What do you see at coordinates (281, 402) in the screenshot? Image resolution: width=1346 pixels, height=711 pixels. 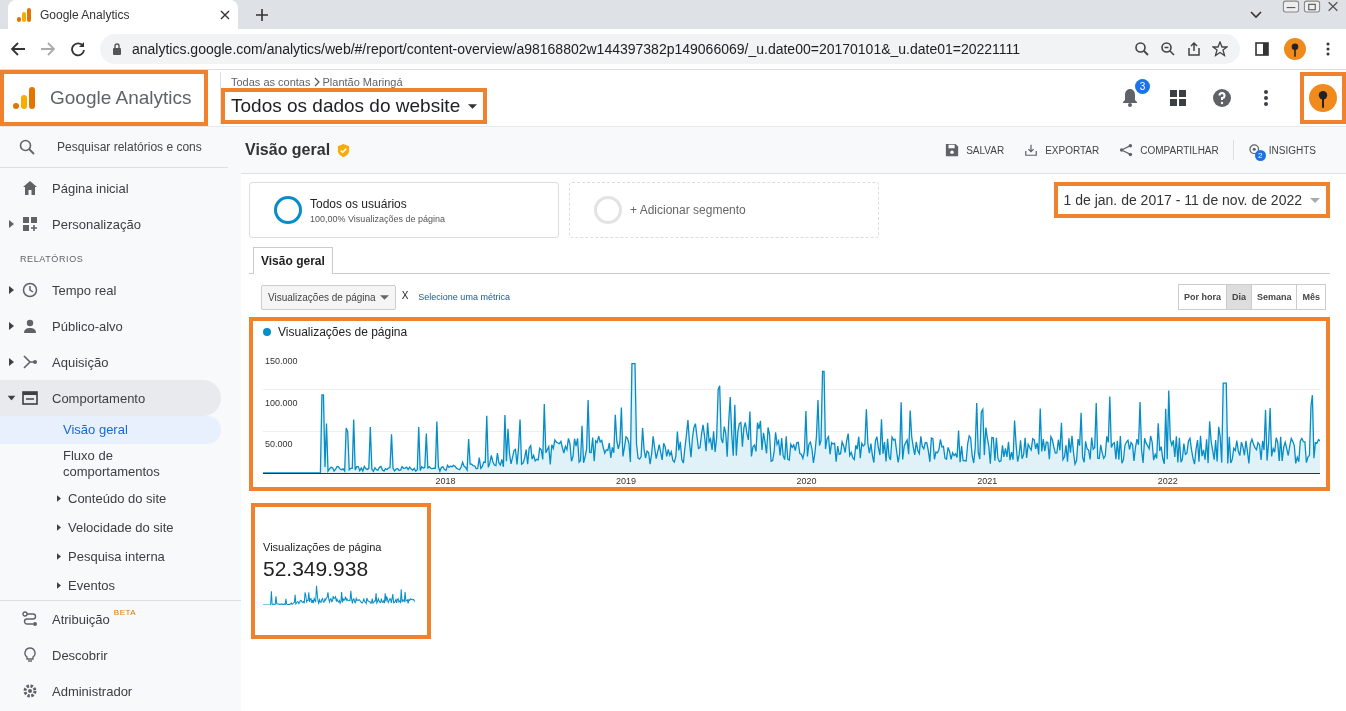 I see `axis-label: 100.000` at bounding box center [281, 402].